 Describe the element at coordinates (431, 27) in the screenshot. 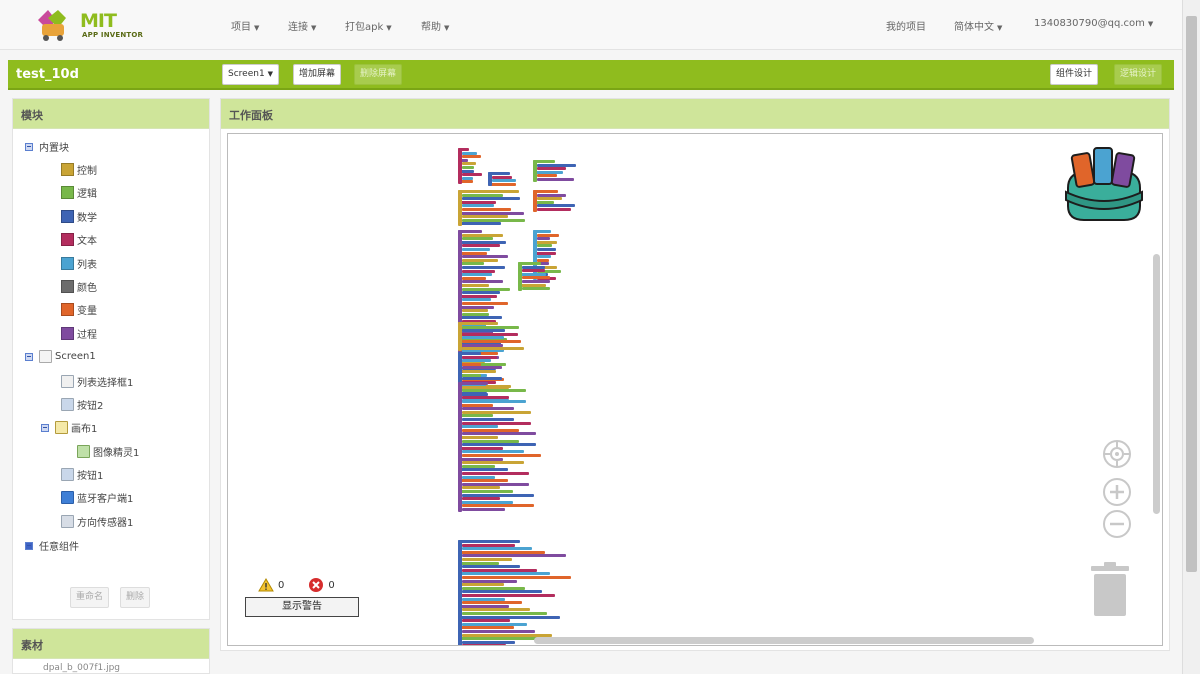

I see `menu-help-label: 帮助` at that location.